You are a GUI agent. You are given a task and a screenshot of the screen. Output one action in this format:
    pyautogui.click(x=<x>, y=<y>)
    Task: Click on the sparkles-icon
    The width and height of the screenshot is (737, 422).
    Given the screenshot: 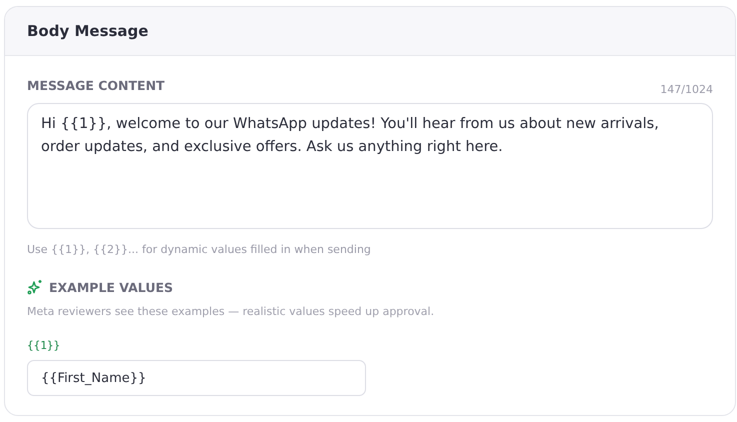 What is the action you would take?
    pyautogui.click(x=35, y=287)
    